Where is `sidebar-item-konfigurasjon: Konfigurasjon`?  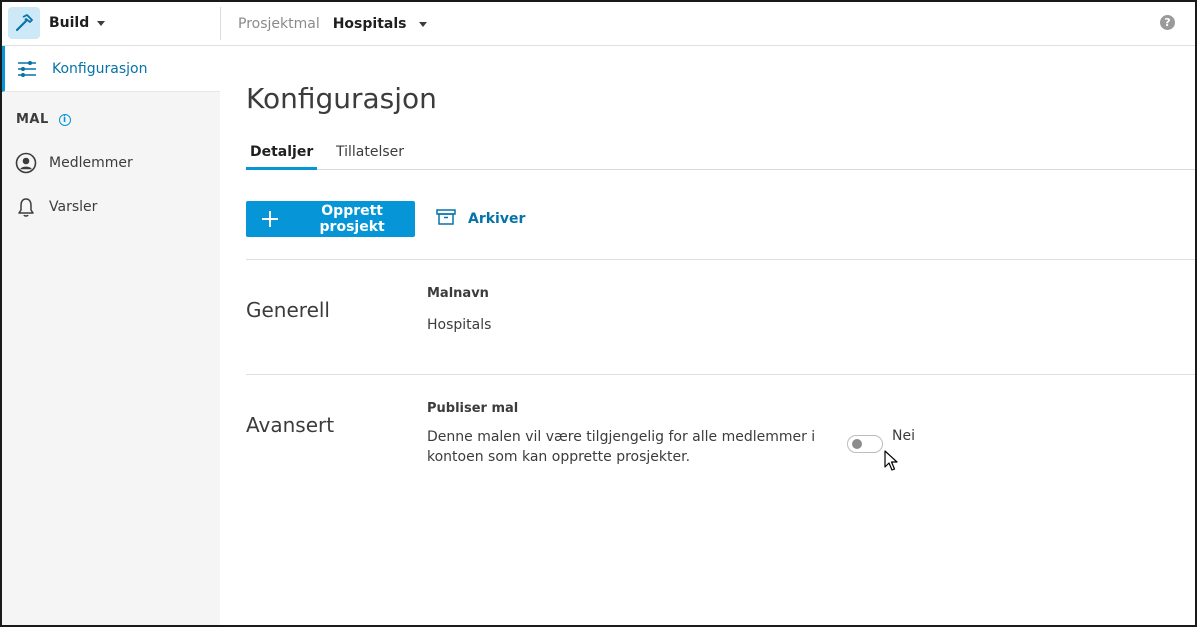
sidebar-item-konfigurasjon: Konfigurasjon is located at coordinates (111, 69).